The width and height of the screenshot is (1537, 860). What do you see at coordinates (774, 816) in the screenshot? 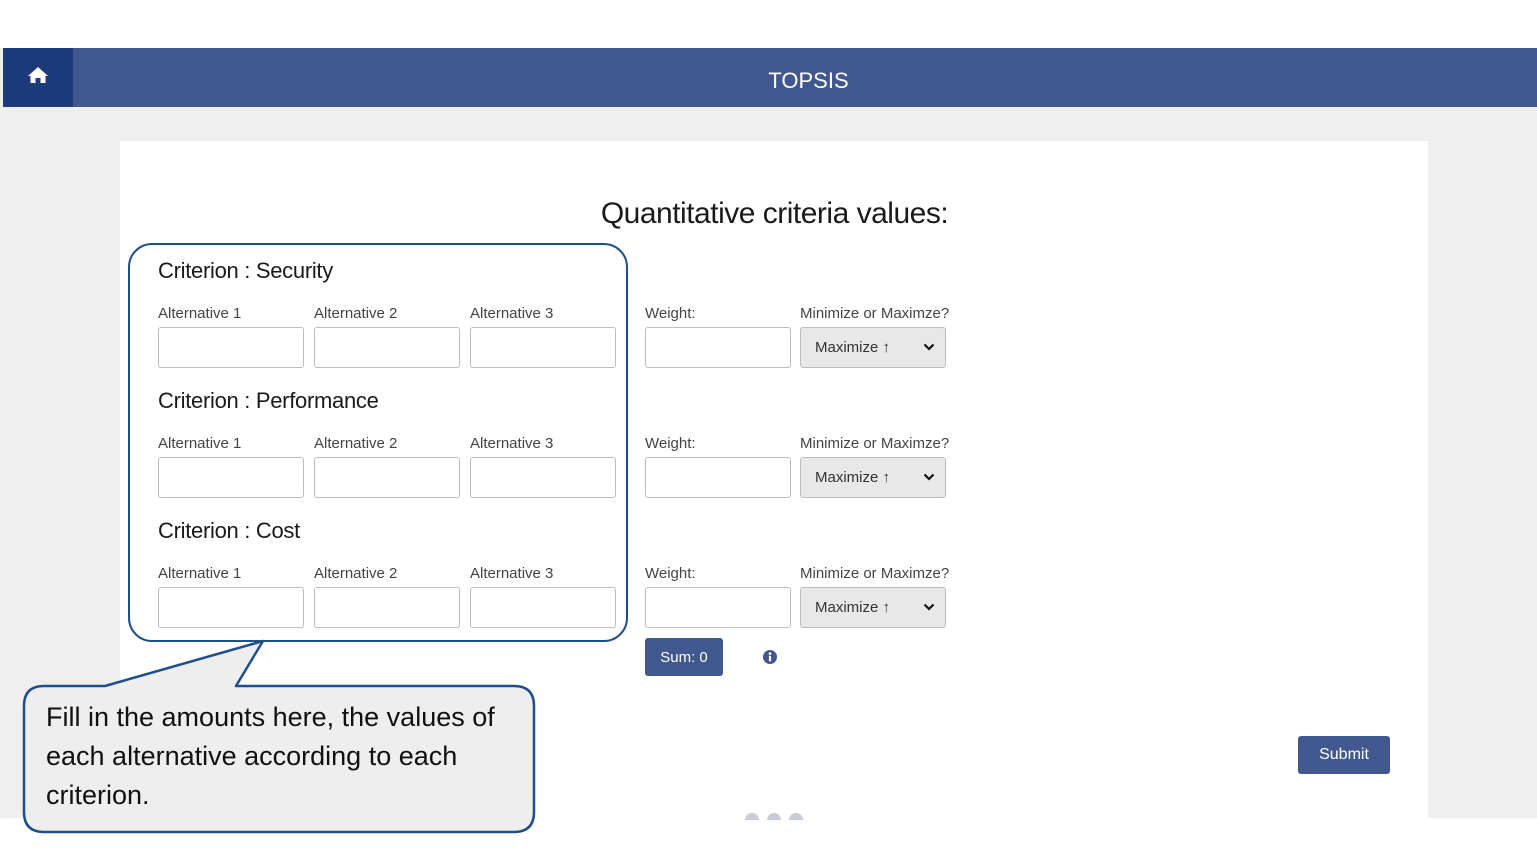
I see `loading-dots` at bounding box center [774, 816].